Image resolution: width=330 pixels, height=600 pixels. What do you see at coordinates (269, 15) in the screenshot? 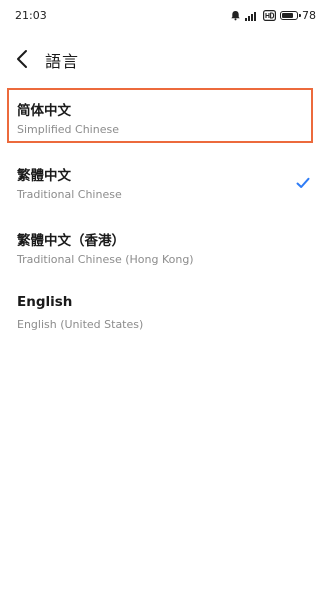
I see `hd-icon` at bounding box center [269, 15].